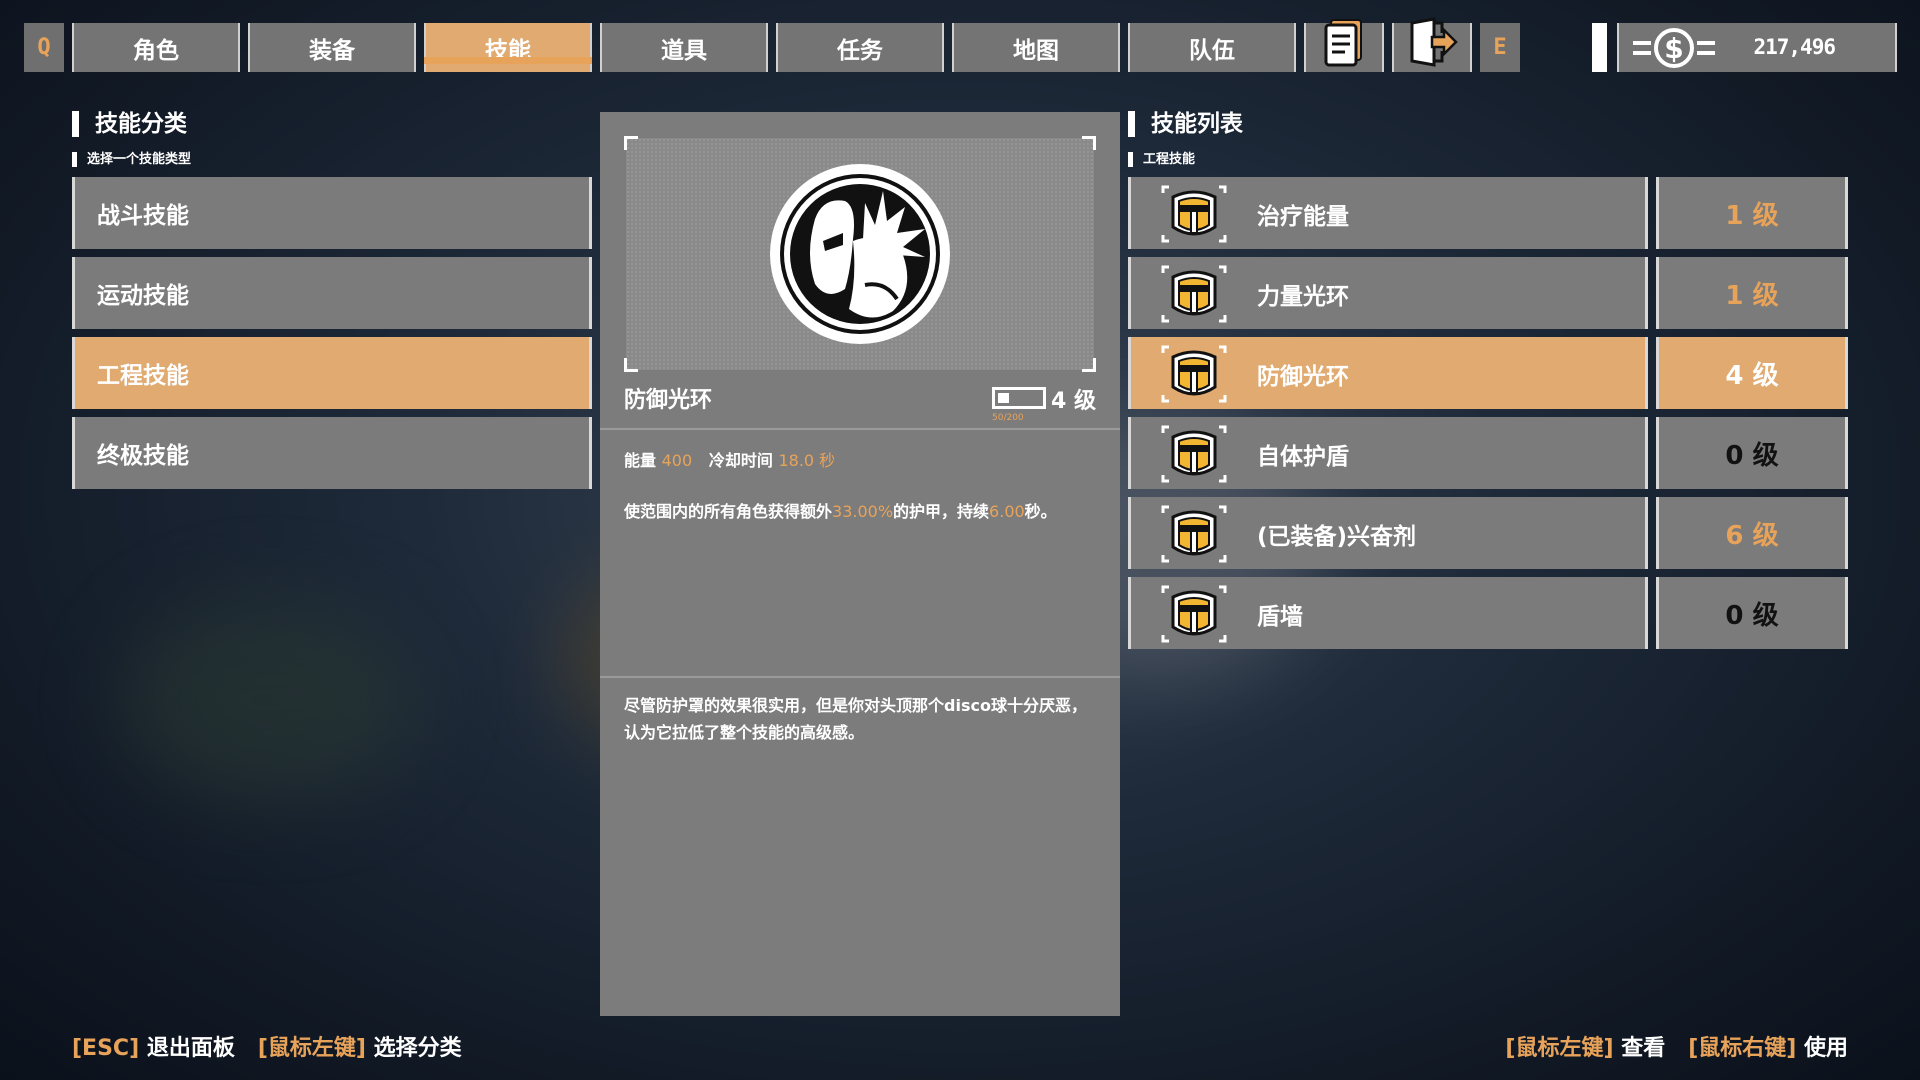 The height and width of the screenshot is (1080, 1920). What do you see at coordinates (1303, 377) in the screenshot?
I see `skill-name: 防御光环` at bounding box center [1303, 377].